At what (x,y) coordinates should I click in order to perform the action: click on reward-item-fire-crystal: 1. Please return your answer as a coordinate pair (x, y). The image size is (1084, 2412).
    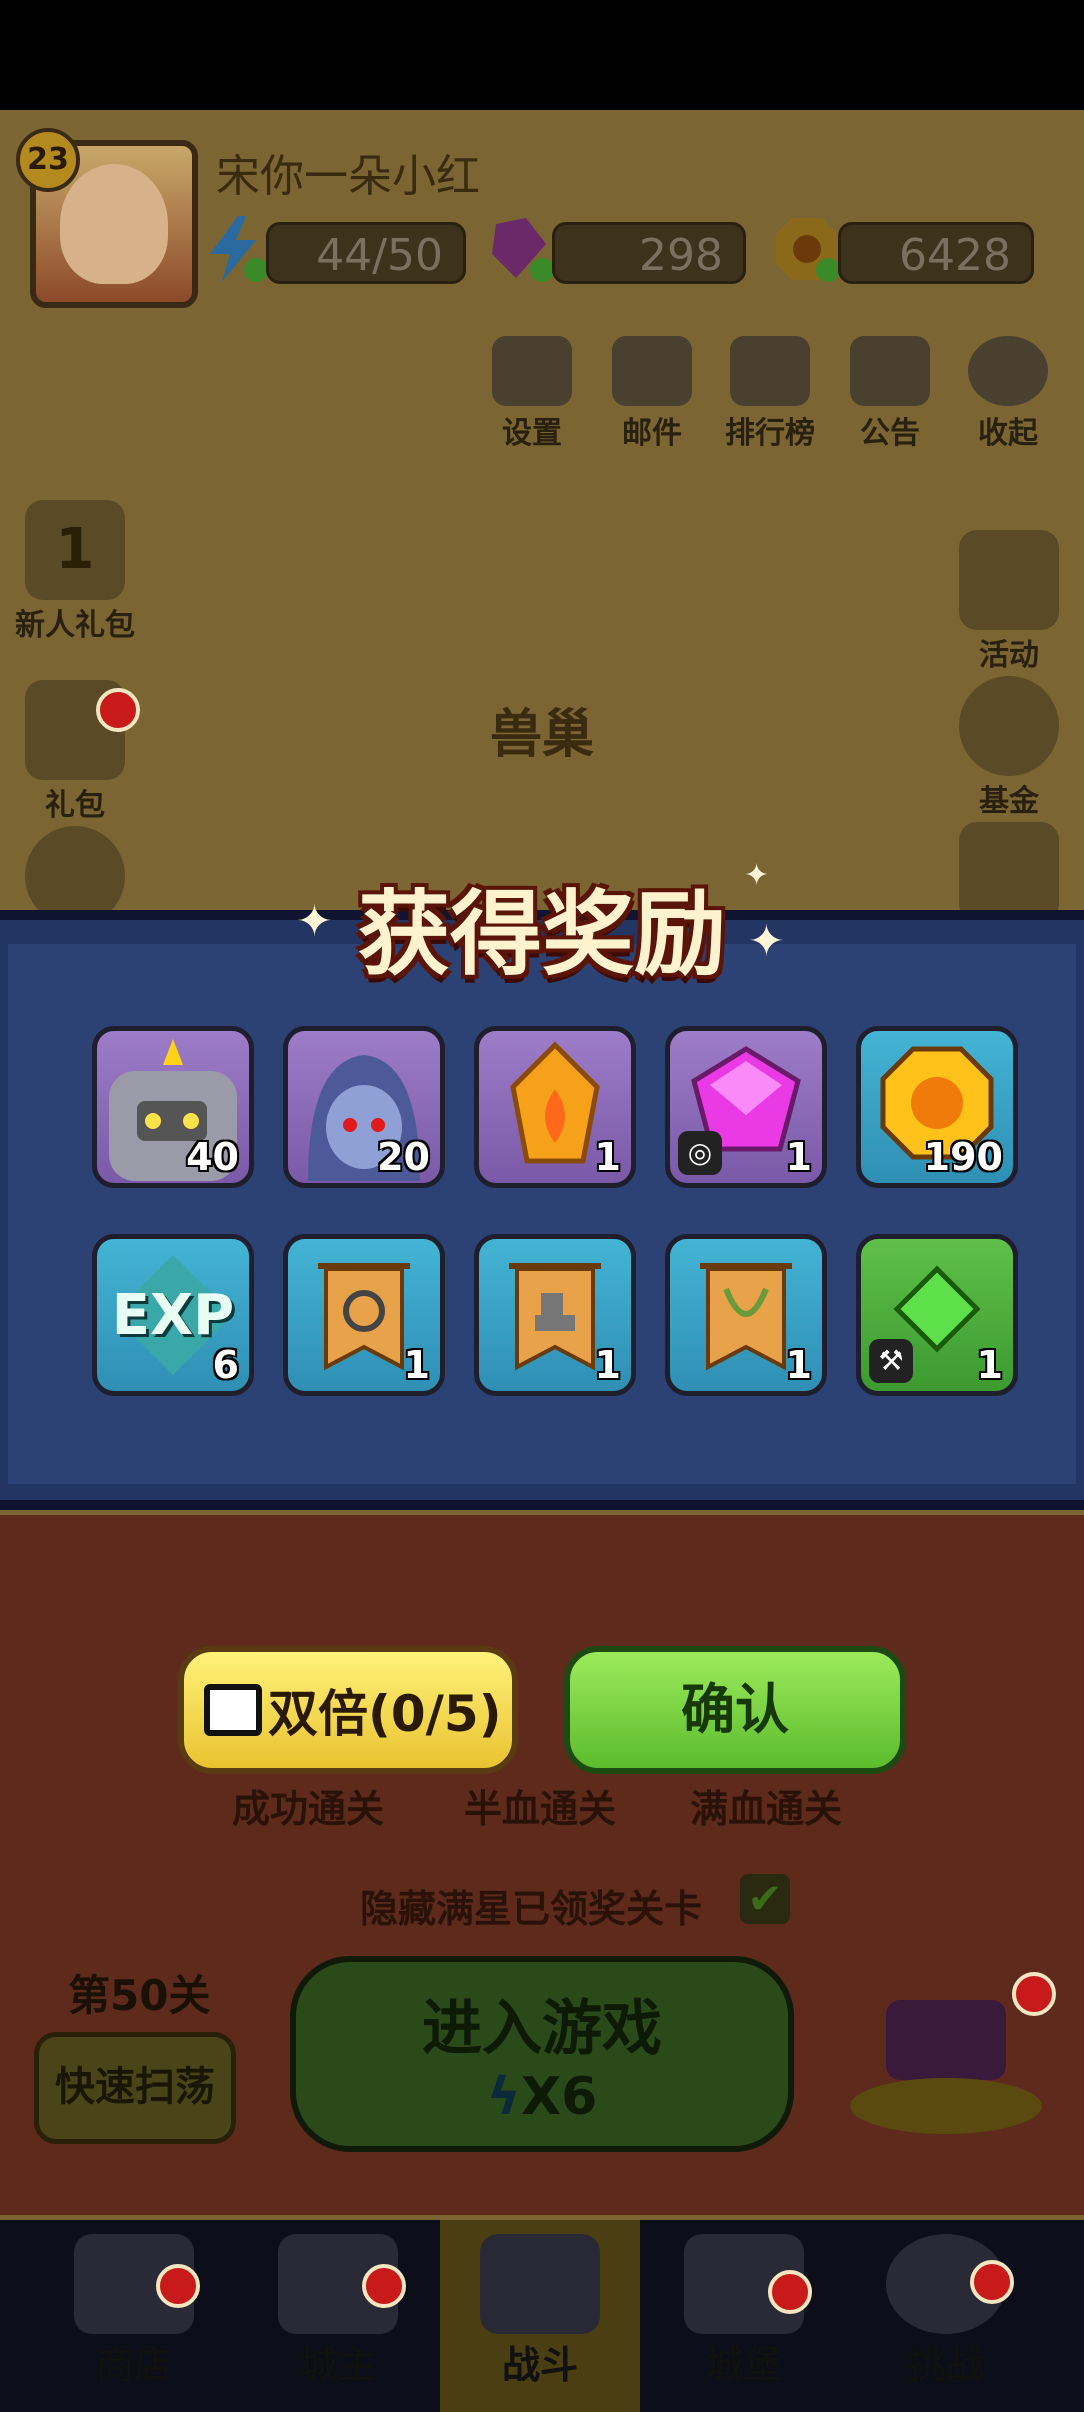
    Looking at the image, I should click on (555, 1107).